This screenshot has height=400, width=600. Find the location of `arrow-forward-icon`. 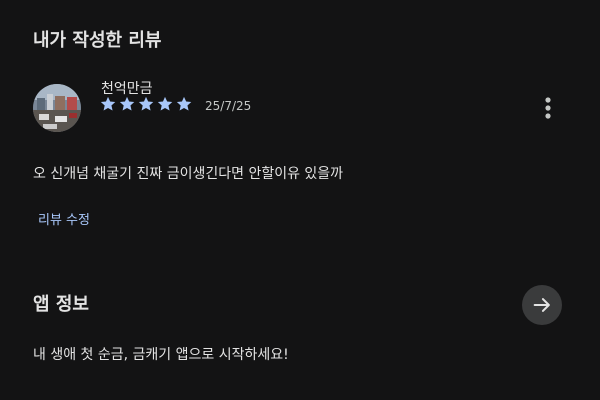

arrow-forward-icon is located at coordinates (541, 305).